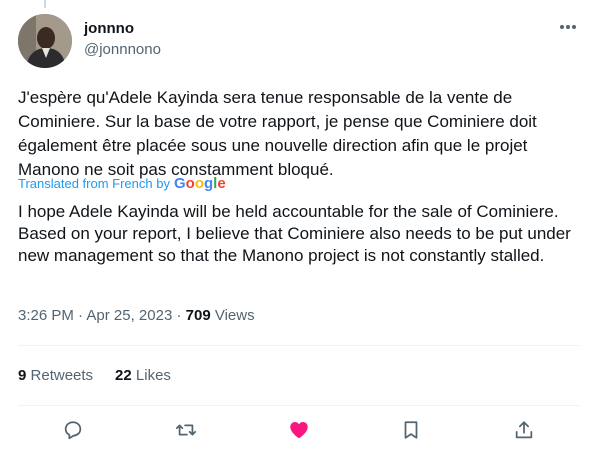  I want to click on tweet-time: 3:26 PM, so click(46, 315).